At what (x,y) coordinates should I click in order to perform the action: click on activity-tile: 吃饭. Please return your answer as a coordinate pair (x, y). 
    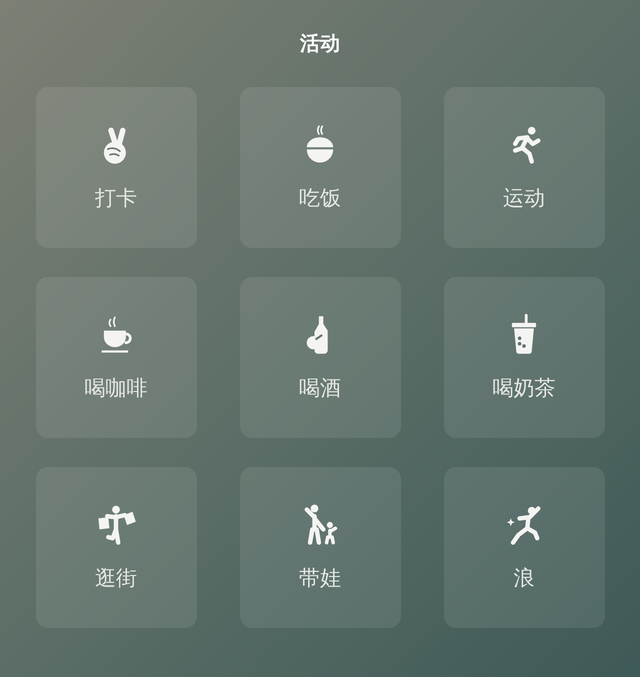
    Looking at the image, I should click on (320, 167).